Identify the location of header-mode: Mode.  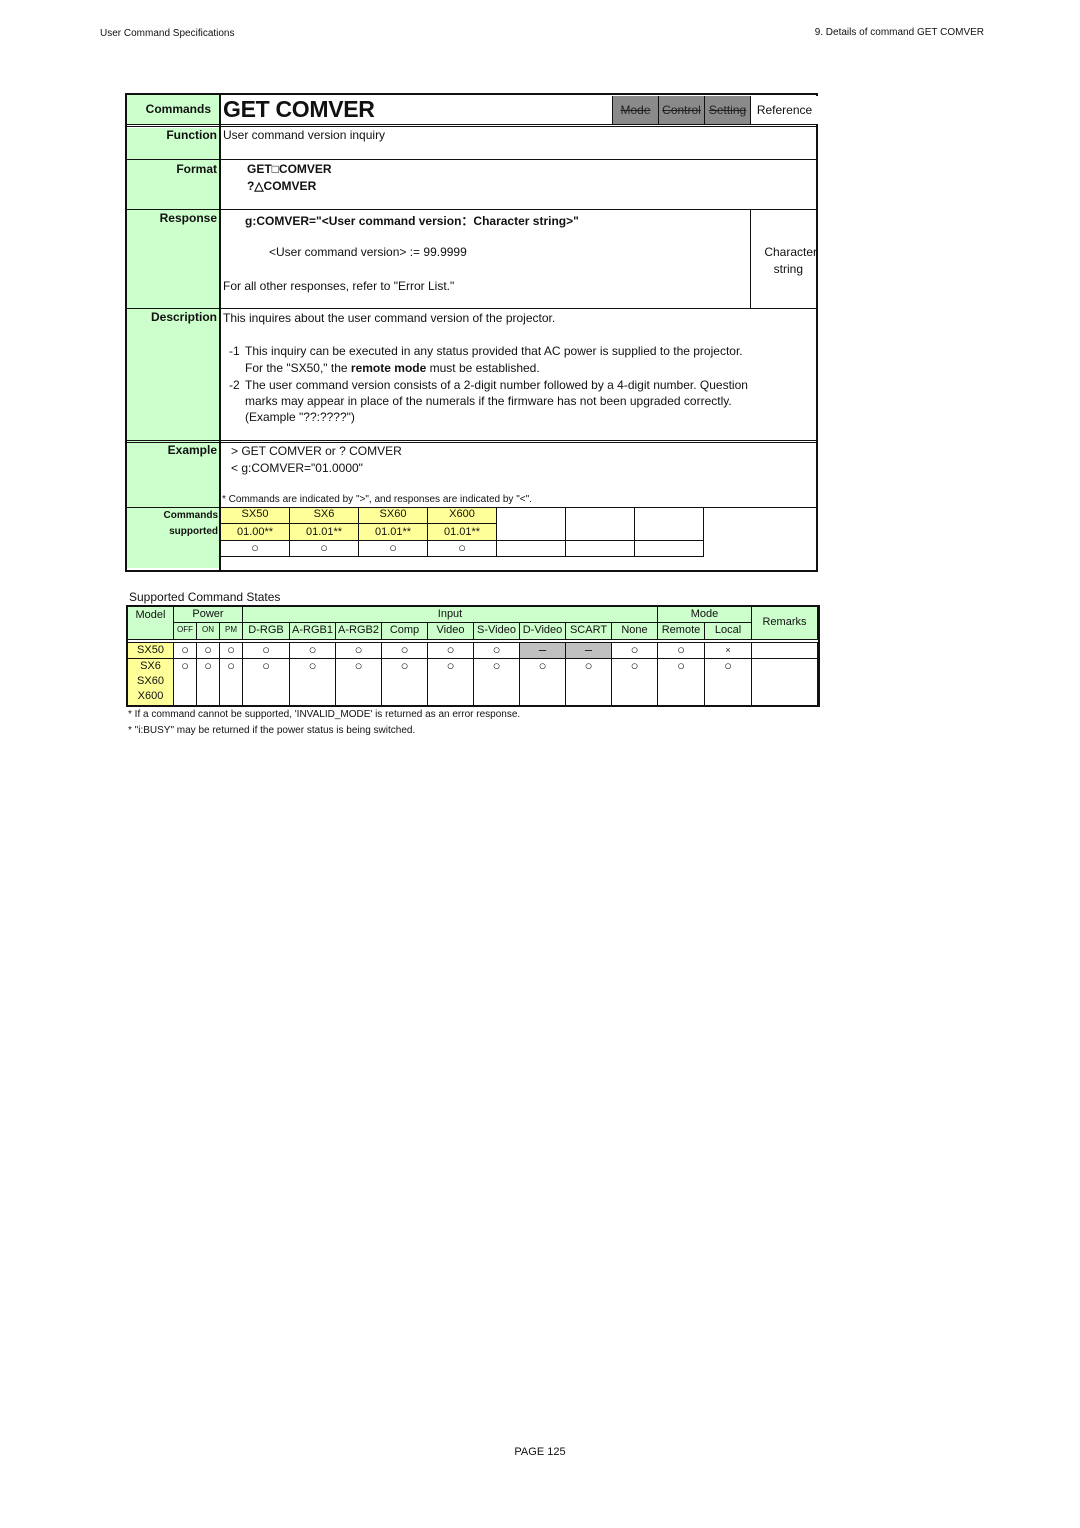
(705, 615).